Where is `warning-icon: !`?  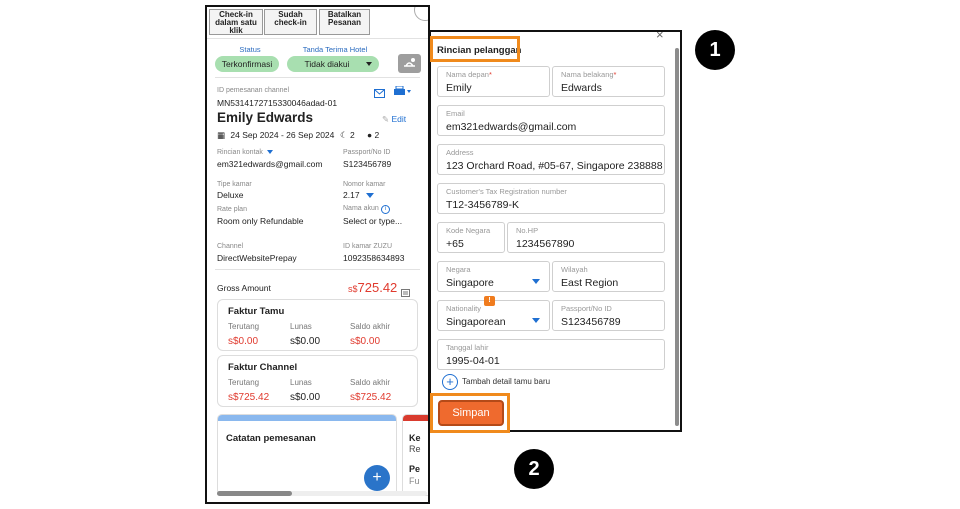
warning-icon: ! is located at coordinates (489, 301).